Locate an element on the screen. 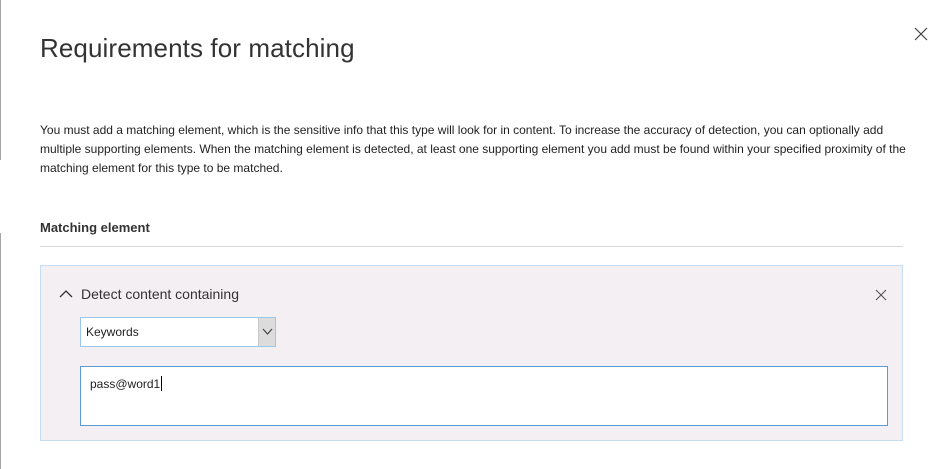 This screenshot has height=469, width=943. keywords-input: pass@word1 is located at coordinates (484, 396).